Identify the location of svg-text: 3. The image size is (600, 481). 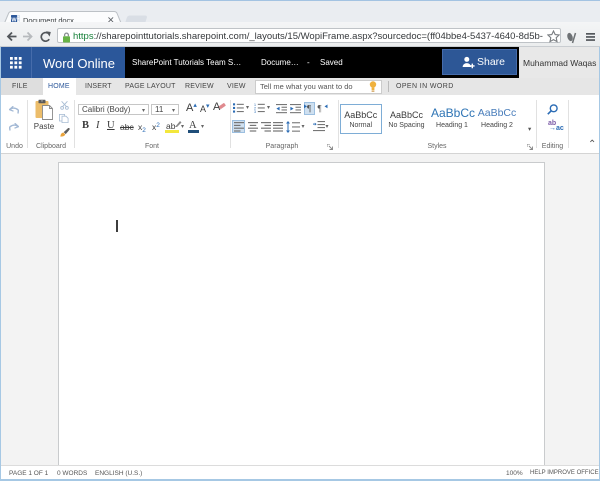
(255, 111).